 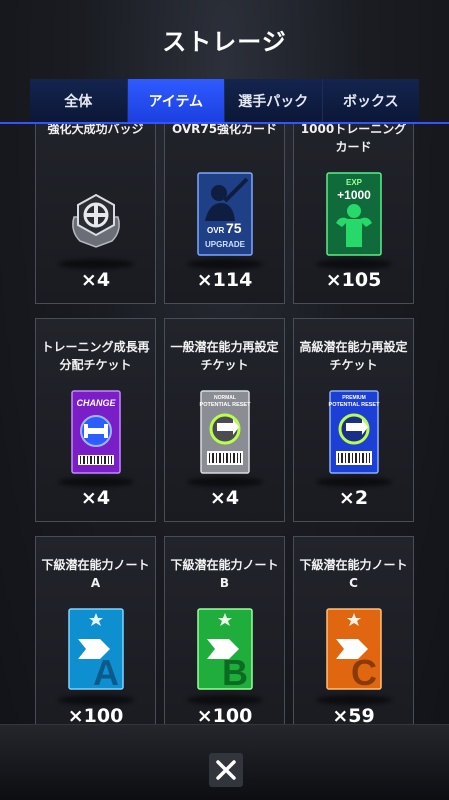 I want to click on item-card: 1000トレーニングカード EXP +1000 ×105, so click(x=353, y=214).